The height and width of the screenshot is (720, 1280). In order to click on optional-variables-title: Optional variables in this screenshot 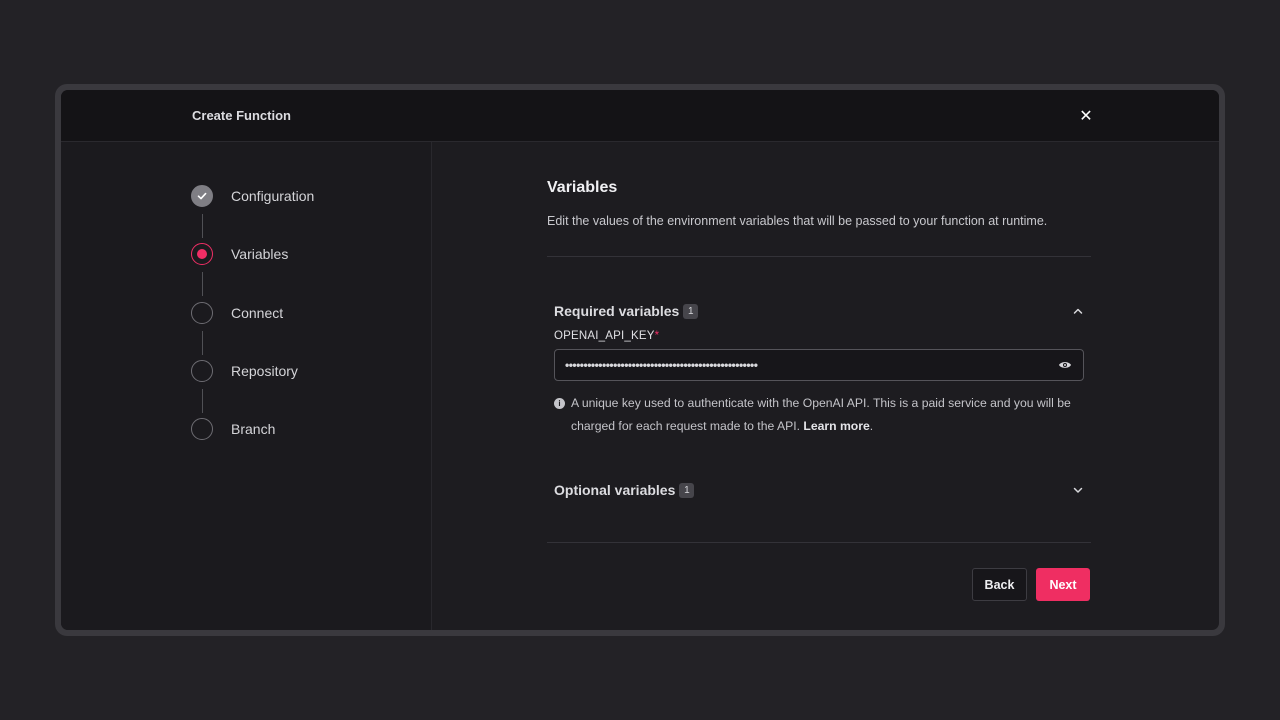, I will do `click(615, 490)`.